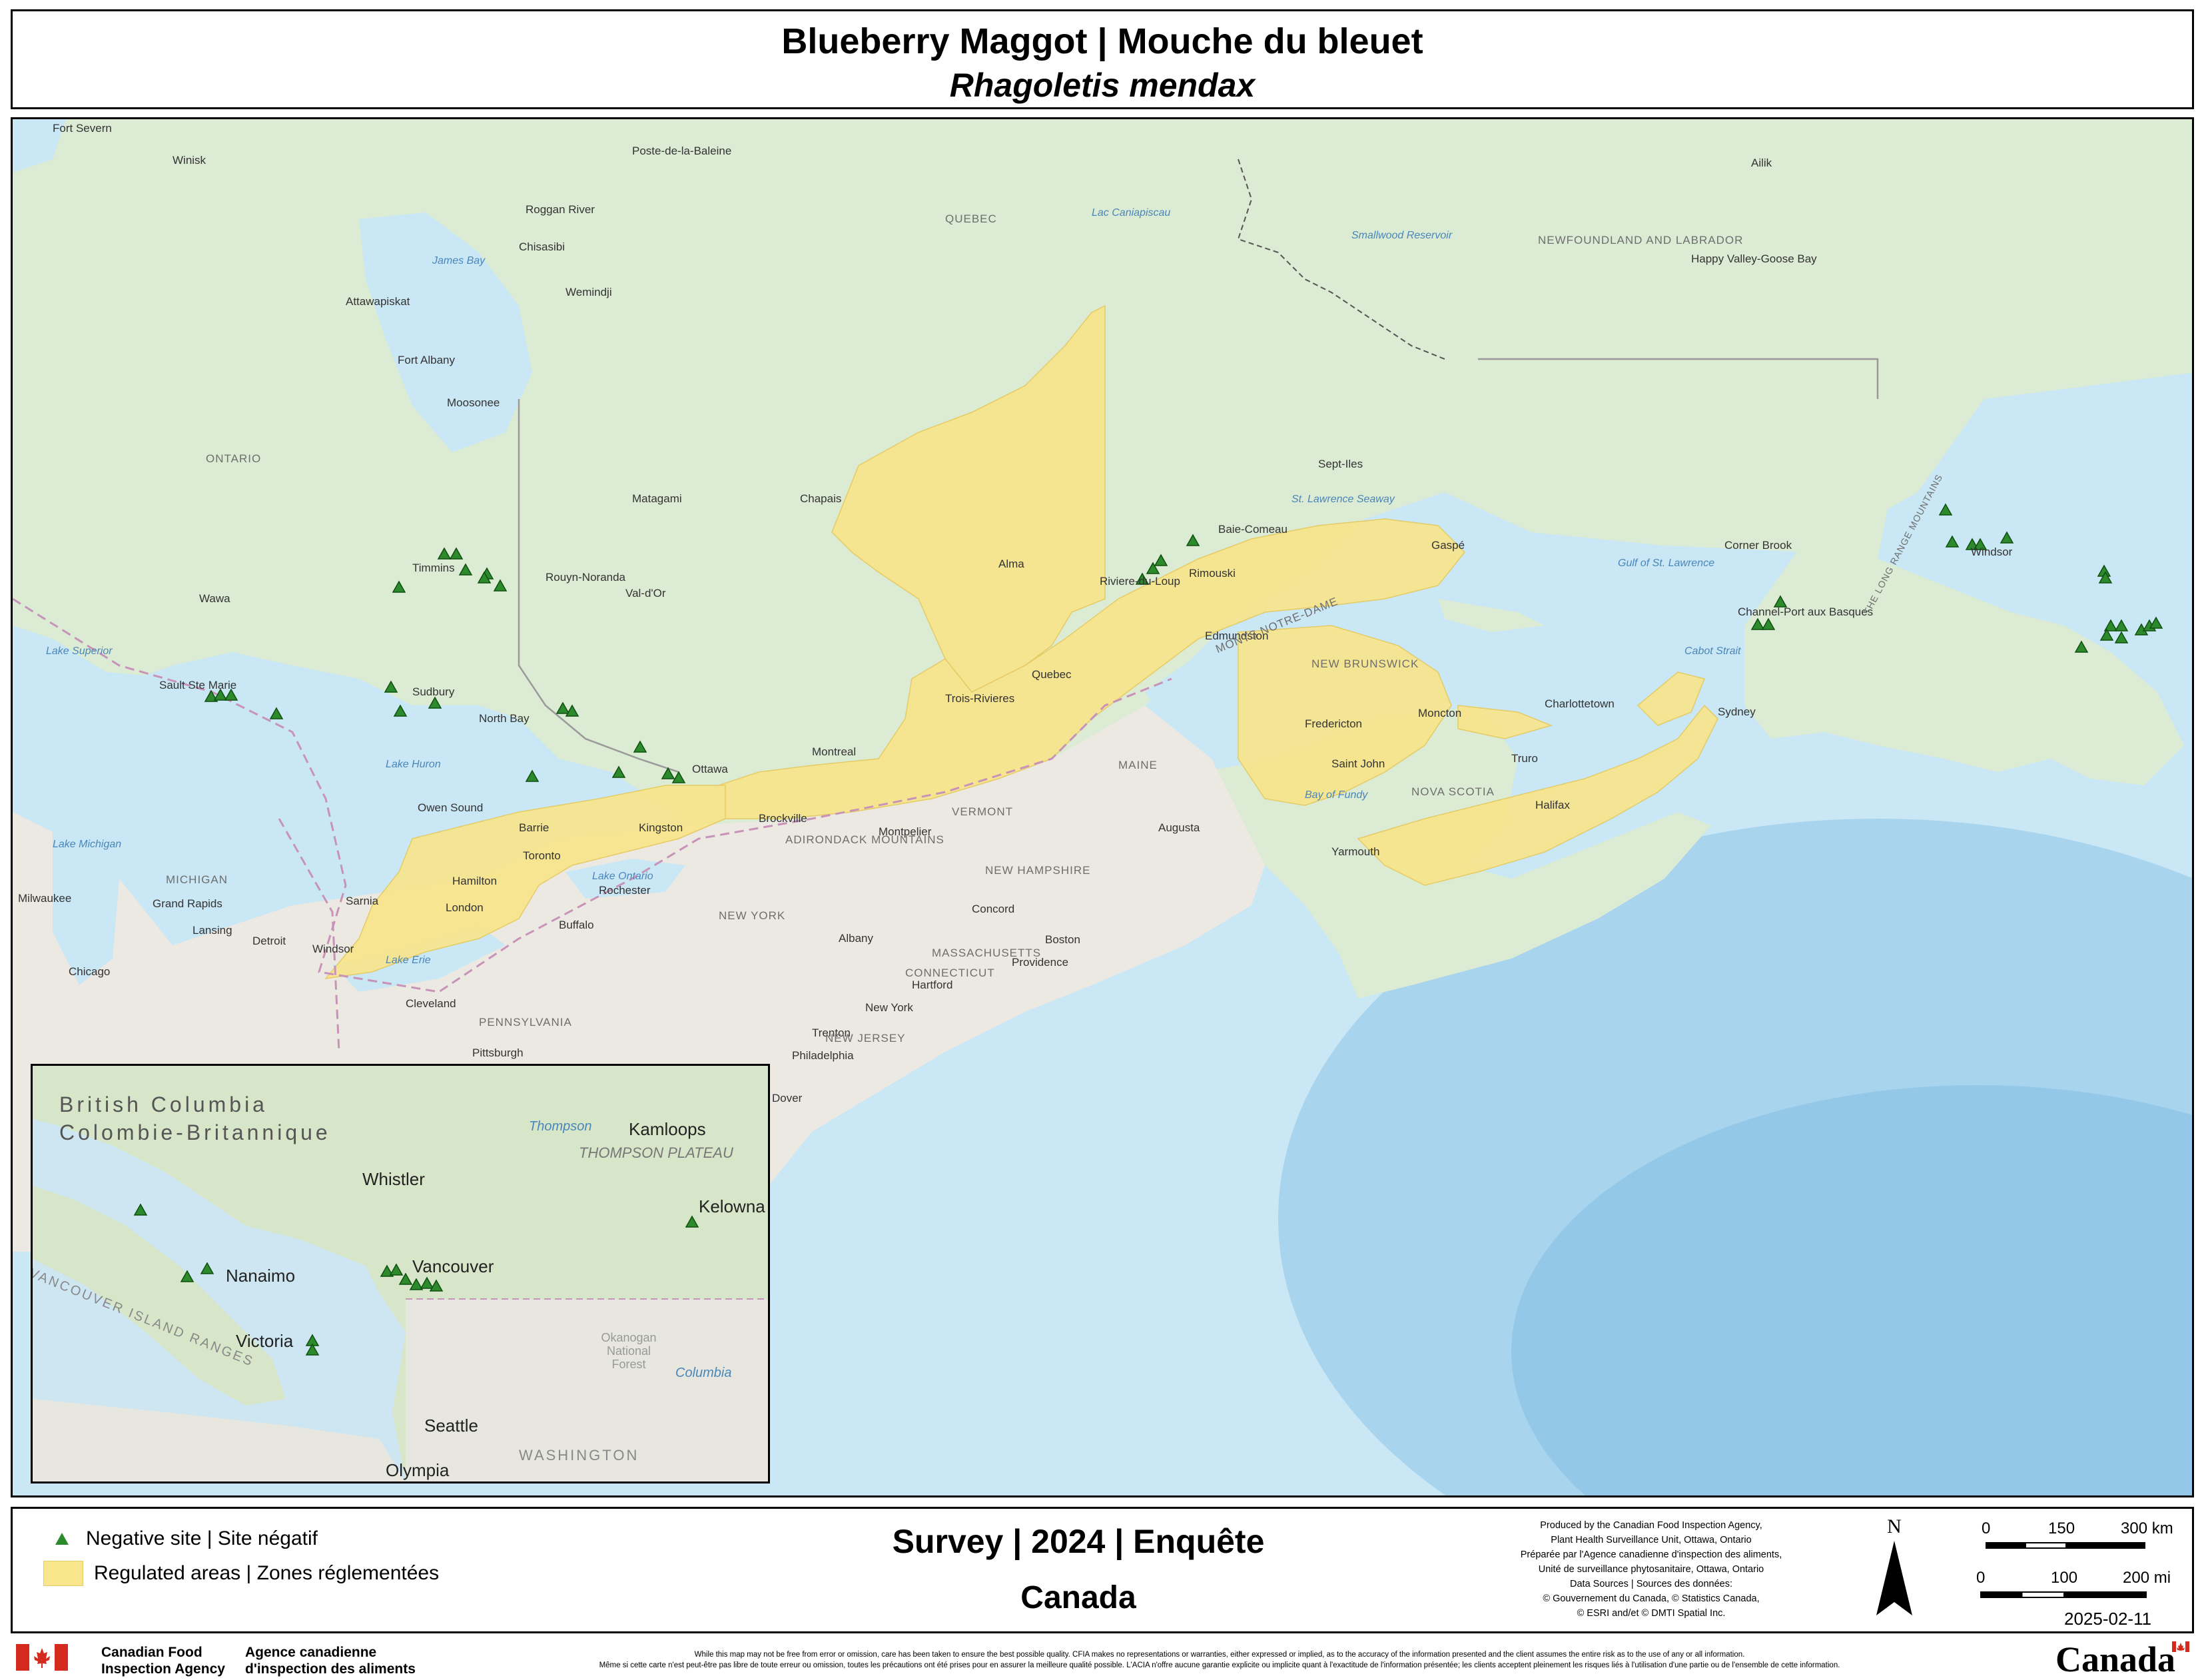 The width and height of the screenshot is (2202, 1680). What do you see at coordinates (889, 1007) in the screenshot?
I see `place-label: New York` at bounding box center [889, 1007].